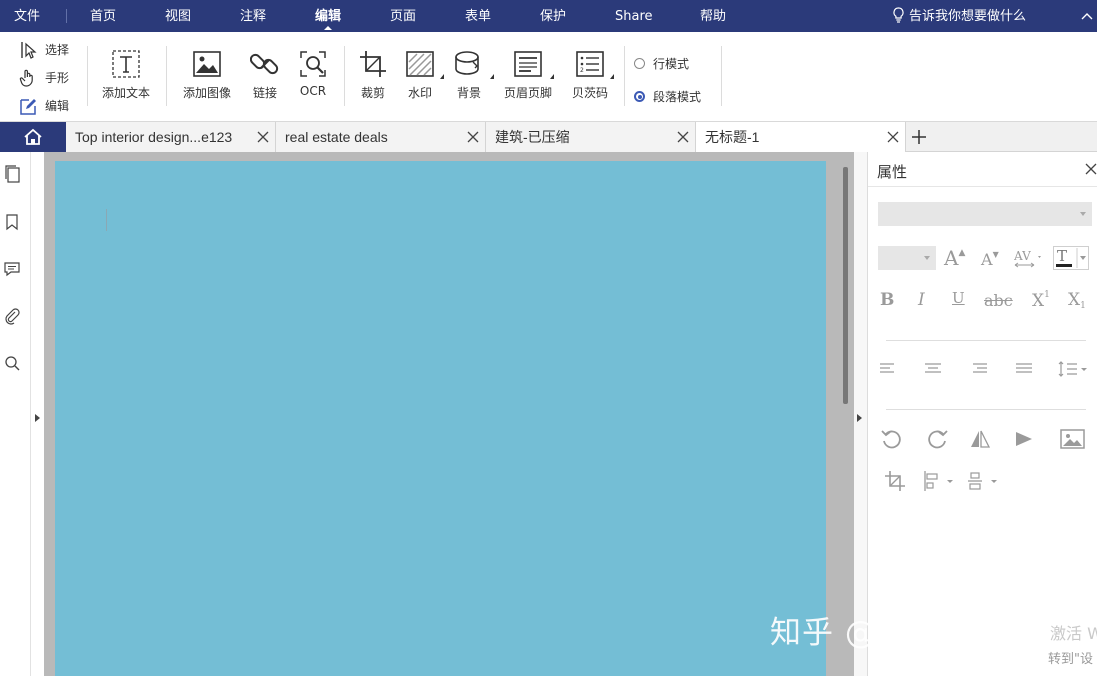  What do you see at coordinates (907, 258) in the screenshot?
I see `font-size-select` at bounding box center [907, 258].